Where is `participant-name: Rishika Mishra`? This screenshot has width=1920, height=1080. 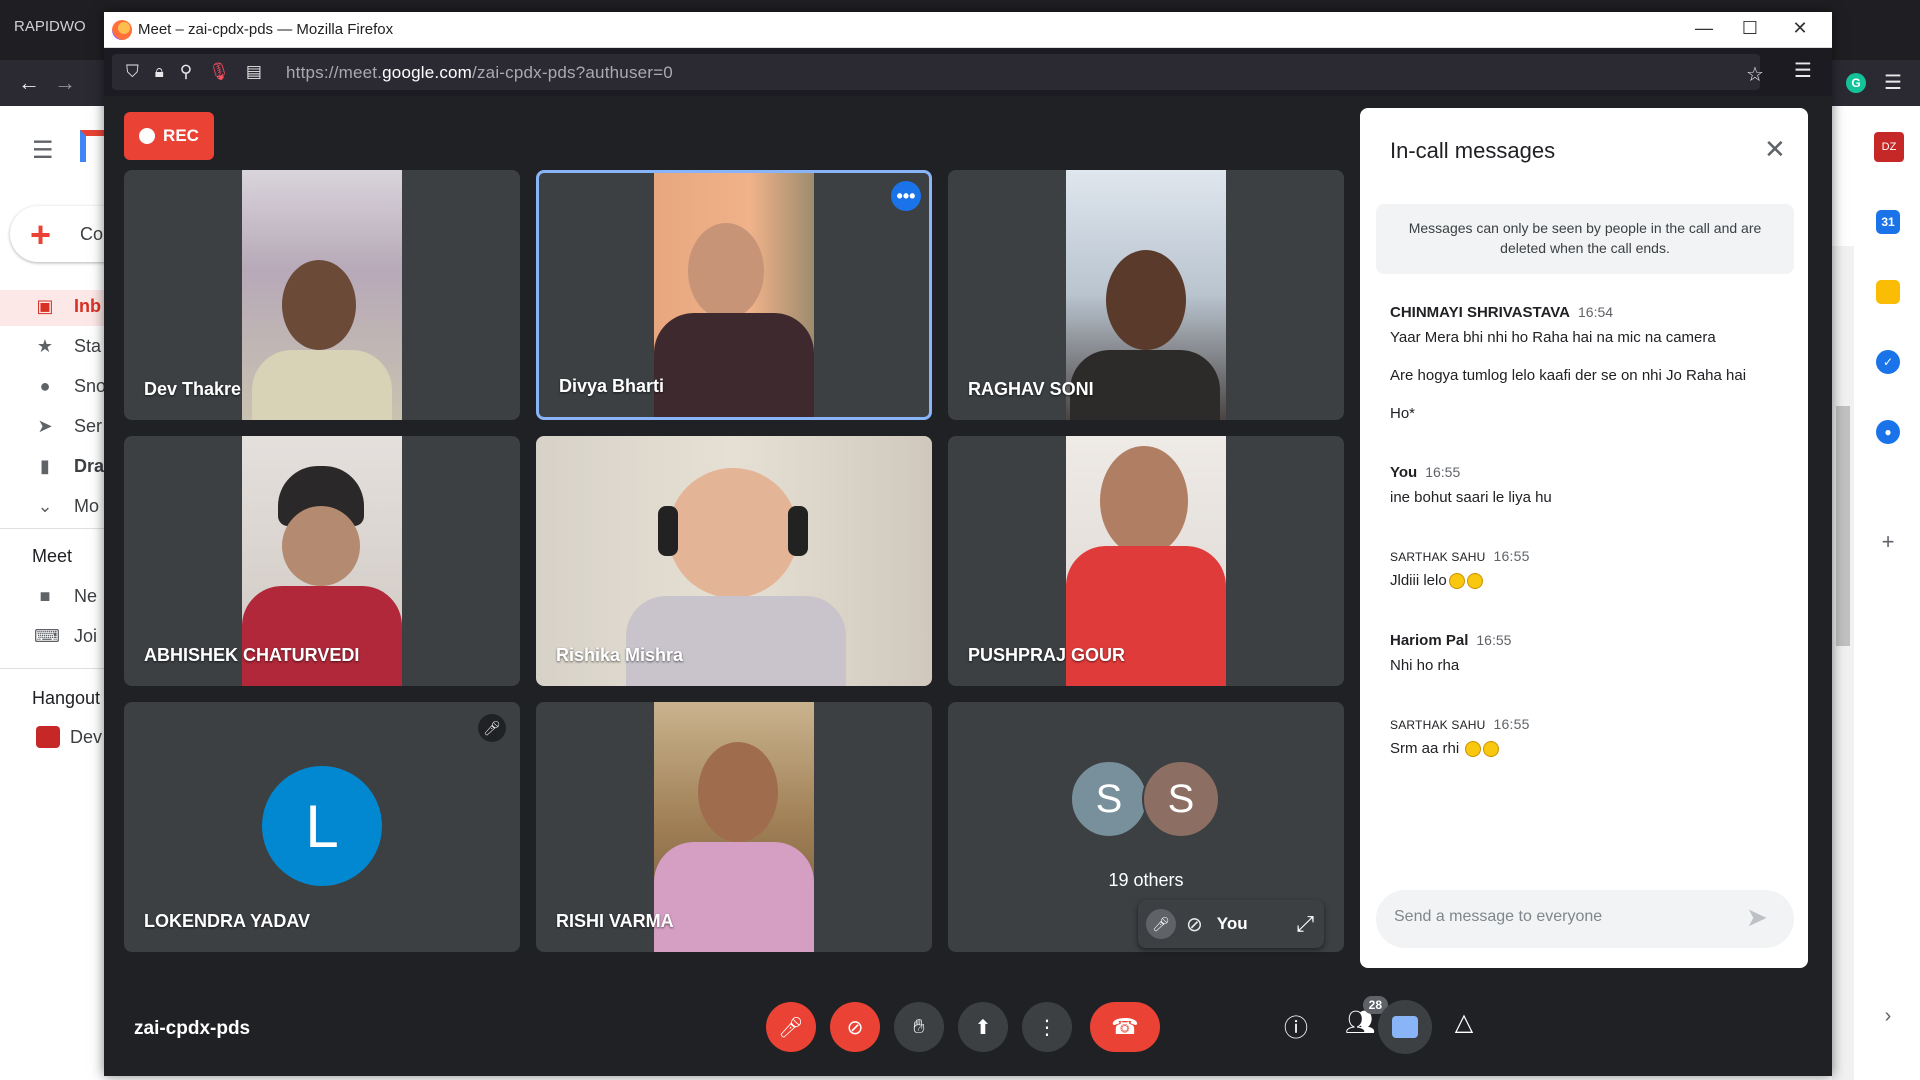
participant-name: Rishika Mishra is located at coordinates (620, 655).